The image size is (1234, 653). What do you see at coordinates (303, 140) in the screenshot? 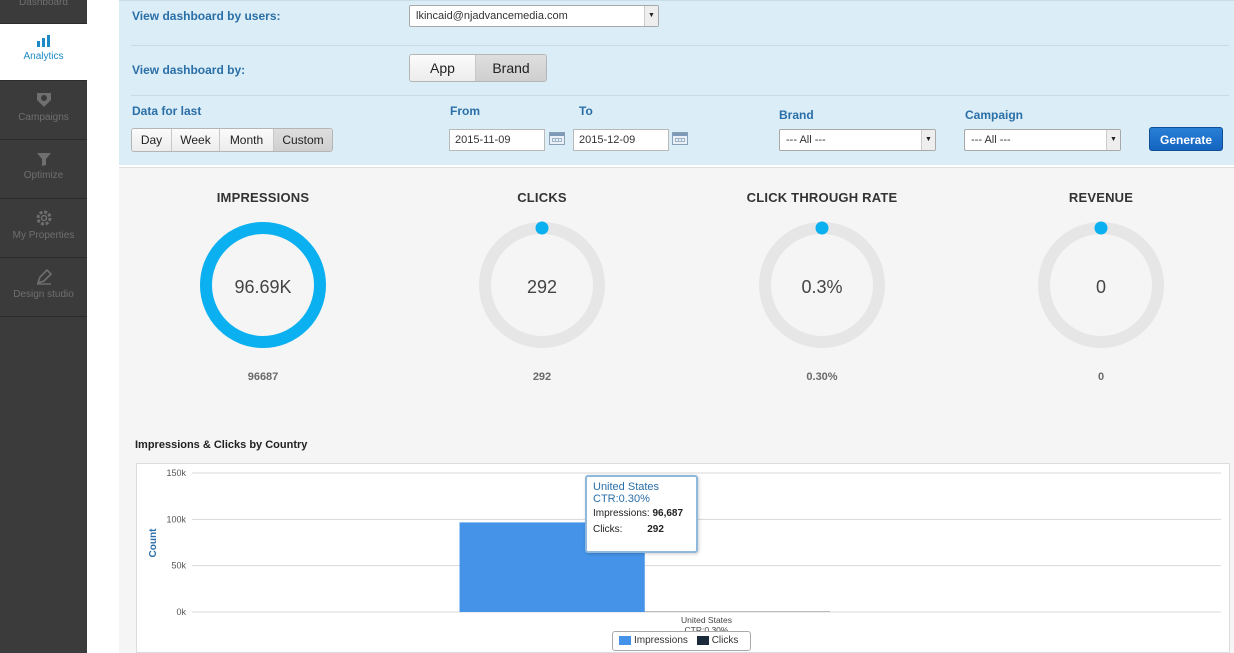
I see `period-custom-button: Custom` at bounding box center [303, 140].